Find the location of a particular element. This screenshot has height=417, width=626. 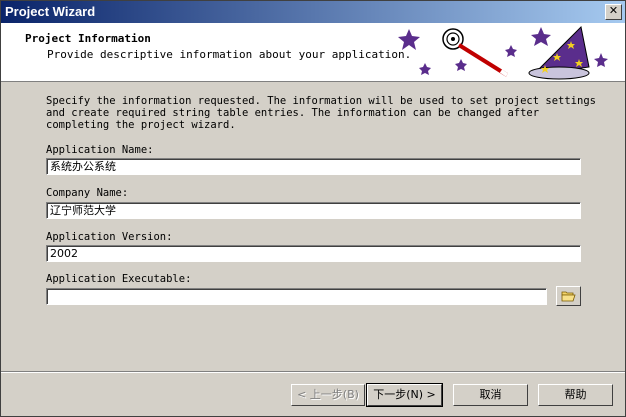

title-bar: Project Wizard ✕ is located at coordinates (313, 12).